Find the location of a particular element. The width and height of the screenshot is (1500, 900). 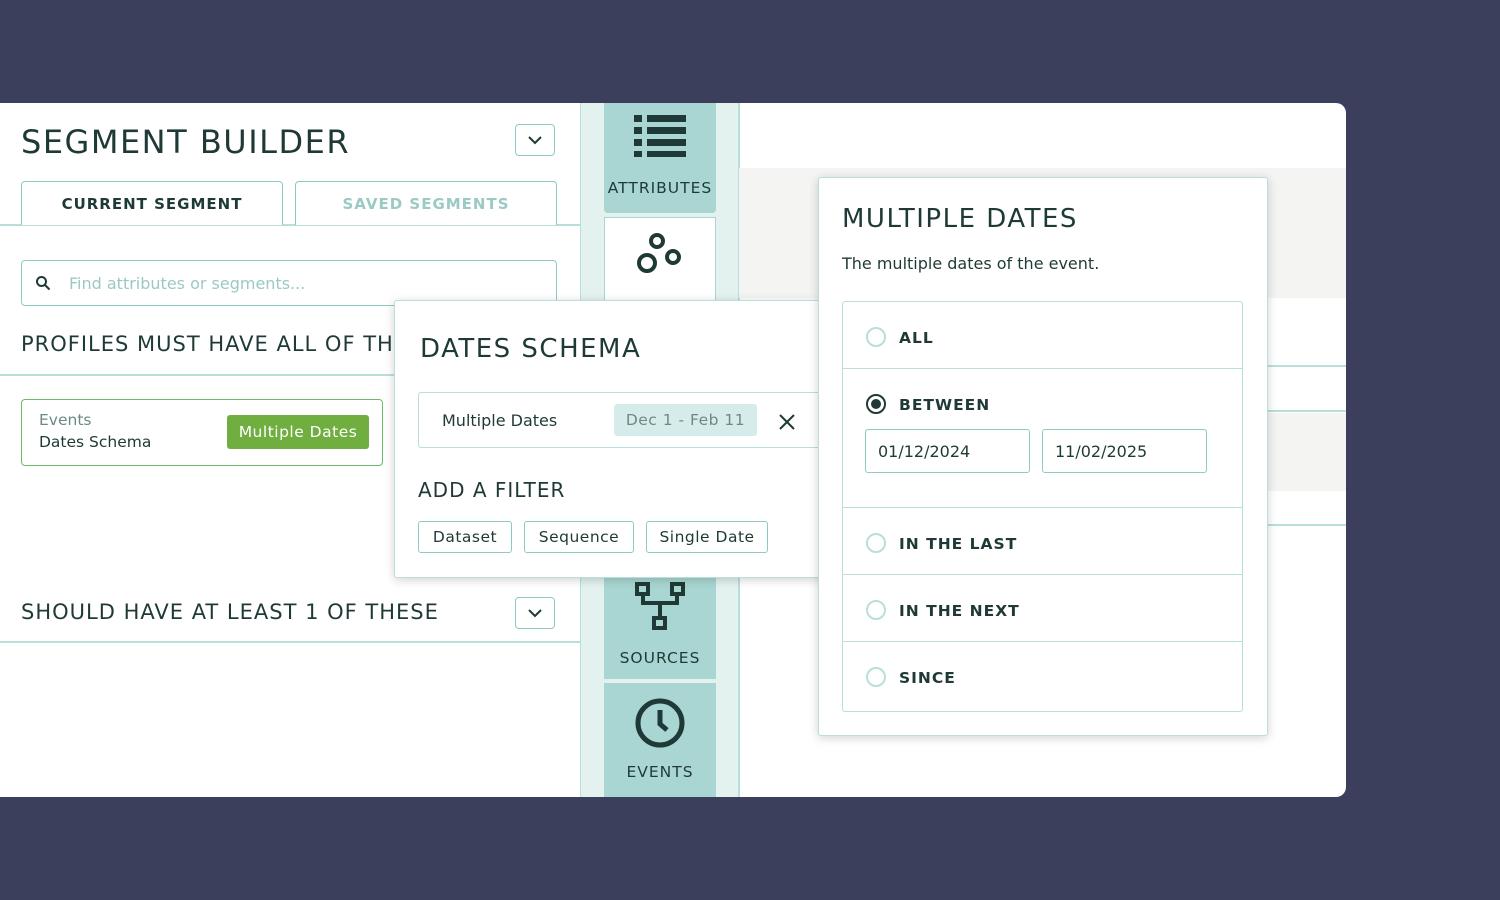

rail-events: EVENTS is located at coordinates (660, 740).